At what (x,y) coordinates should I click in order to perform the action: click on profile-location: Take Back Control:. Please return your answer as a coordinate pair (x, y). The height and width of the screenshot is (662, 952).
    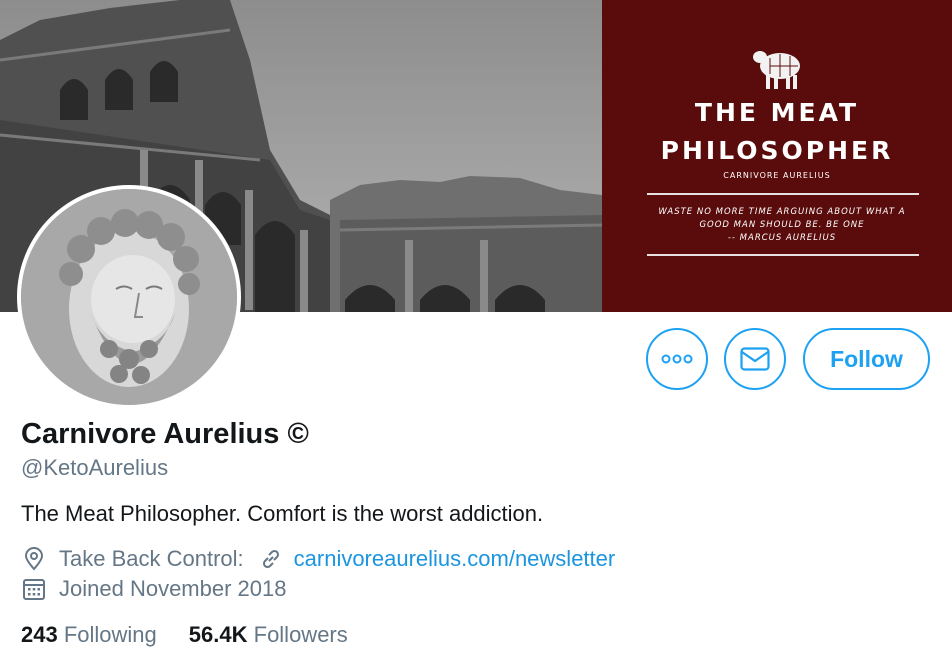
    Looking at the image, I should click on (151, 558).